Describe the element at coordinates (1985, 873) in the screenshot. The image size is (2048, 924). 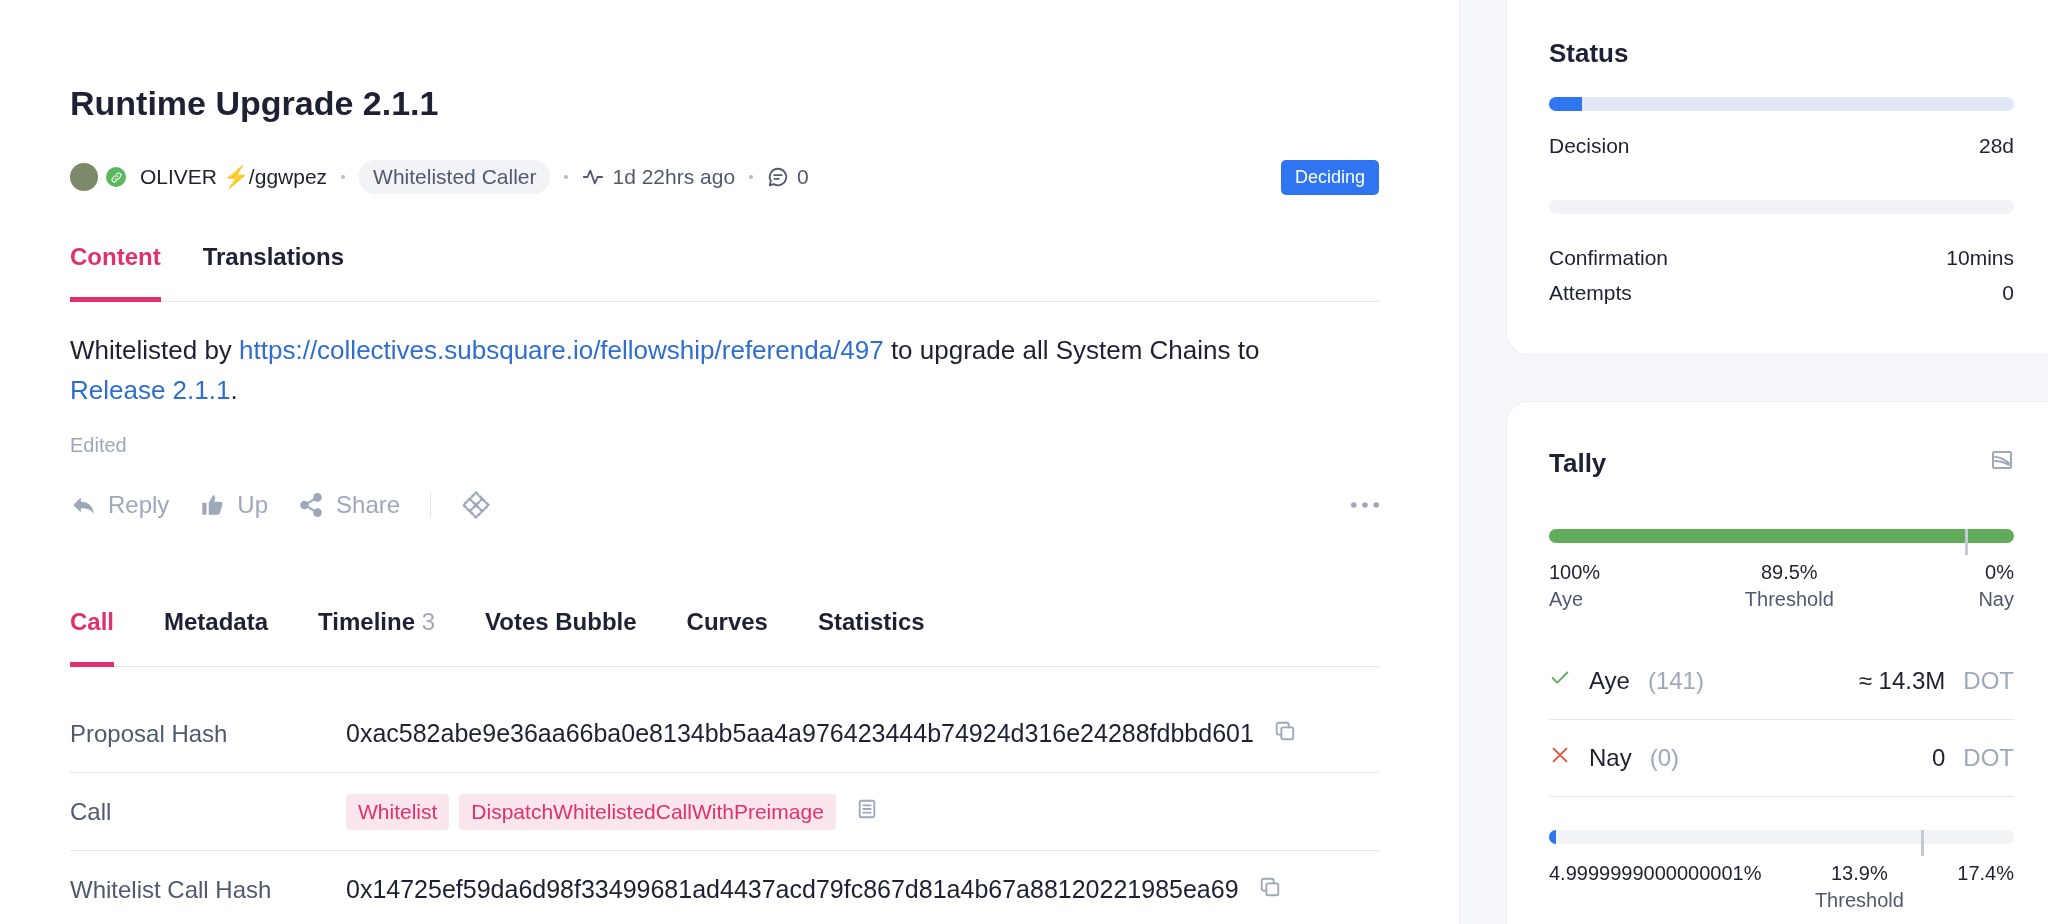
I see `percentage: 17.4%` at that location.